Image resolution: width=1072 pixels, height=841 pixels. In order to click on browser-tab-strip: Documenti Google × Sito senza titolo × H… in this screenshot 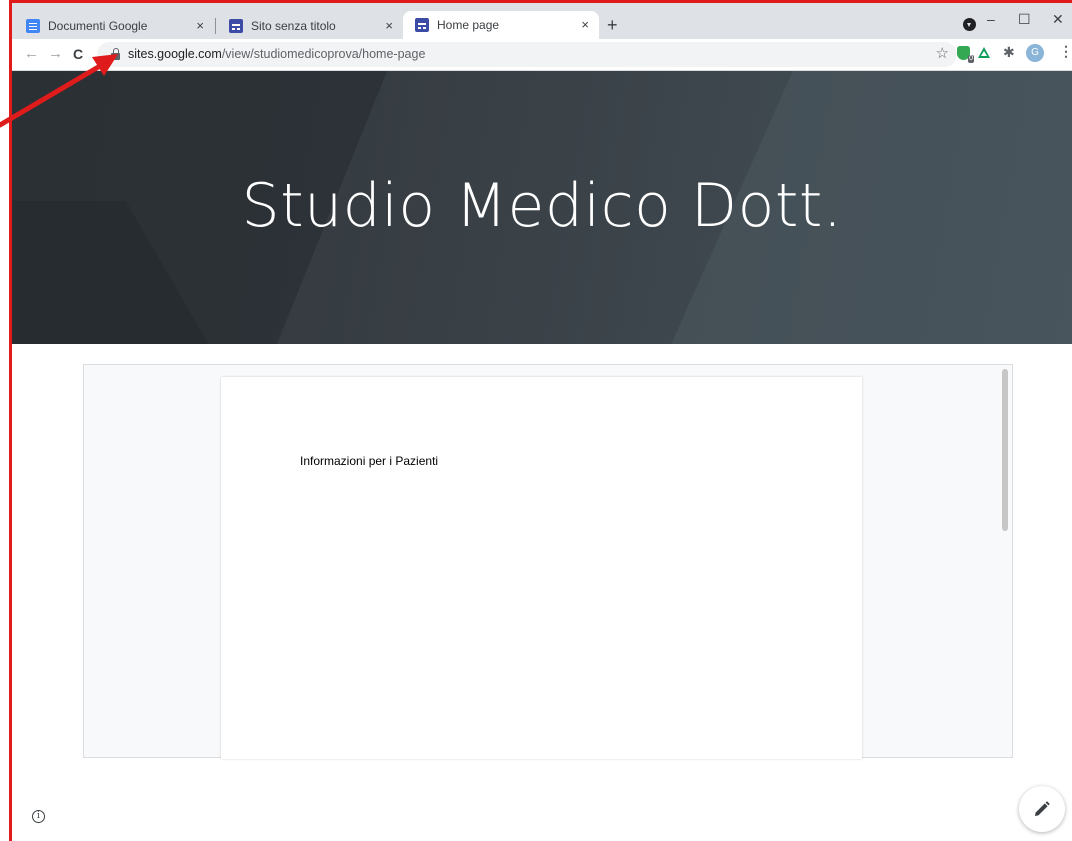, I will do `click(542, 21)`.